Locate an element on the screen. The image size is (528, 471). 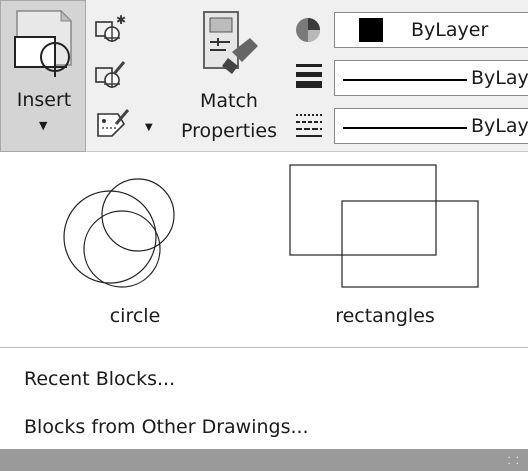
insert-button: Insert ▼ is located at coordinates (43, 76).